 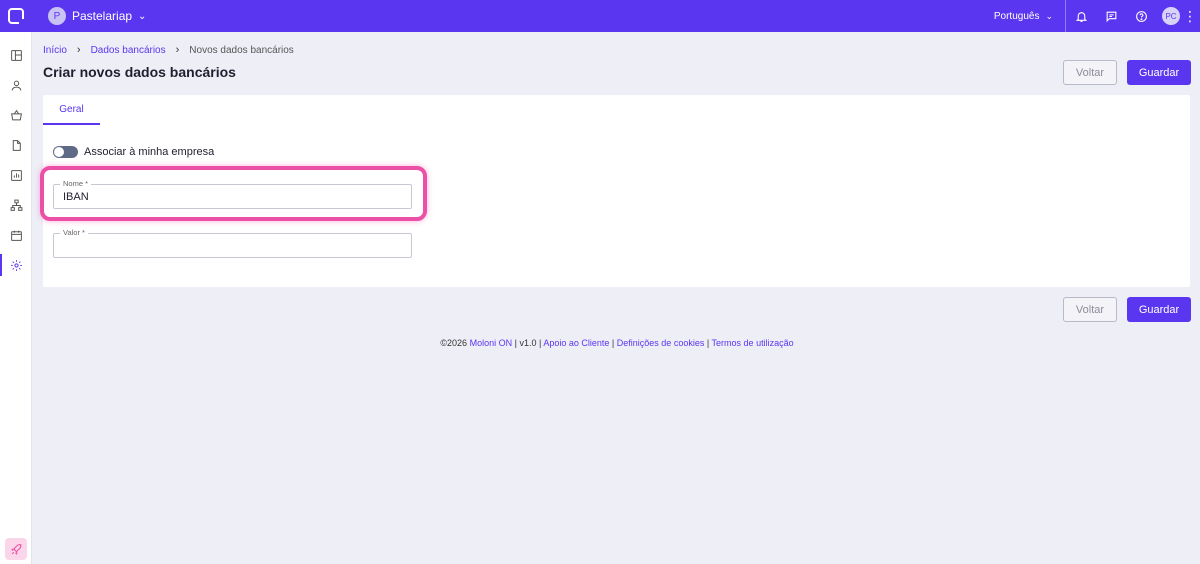 What do you see at coordinates (1090, 309) in the screenshot?
I see `back-button-bottom: Voltar` at bounding box center [1090, 309].